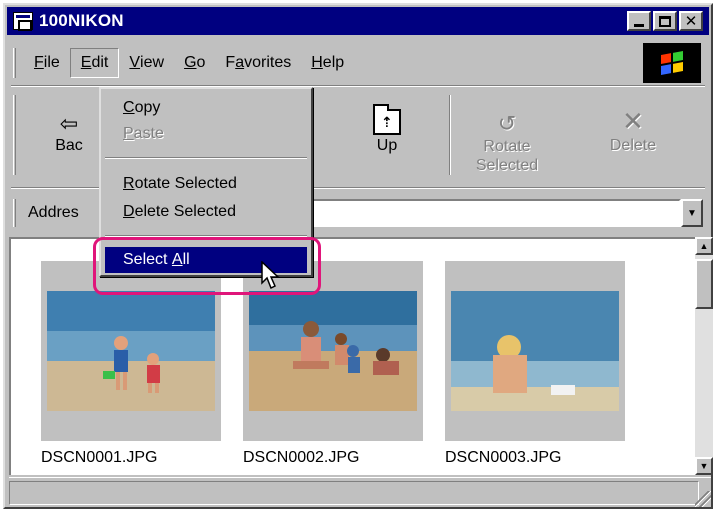 This screenshot has height=512, width=716. What do you see at coordinates (387, 145) in the screenshot?
I see `up-label: Up` at bounding box center [387, 145].